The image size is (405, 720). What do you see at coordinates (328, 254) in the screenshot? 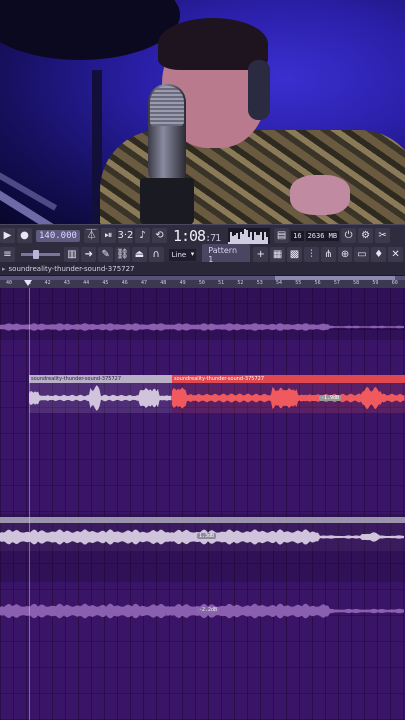
I see `browser-icon: ⋔` at bounding box center [328, 254].